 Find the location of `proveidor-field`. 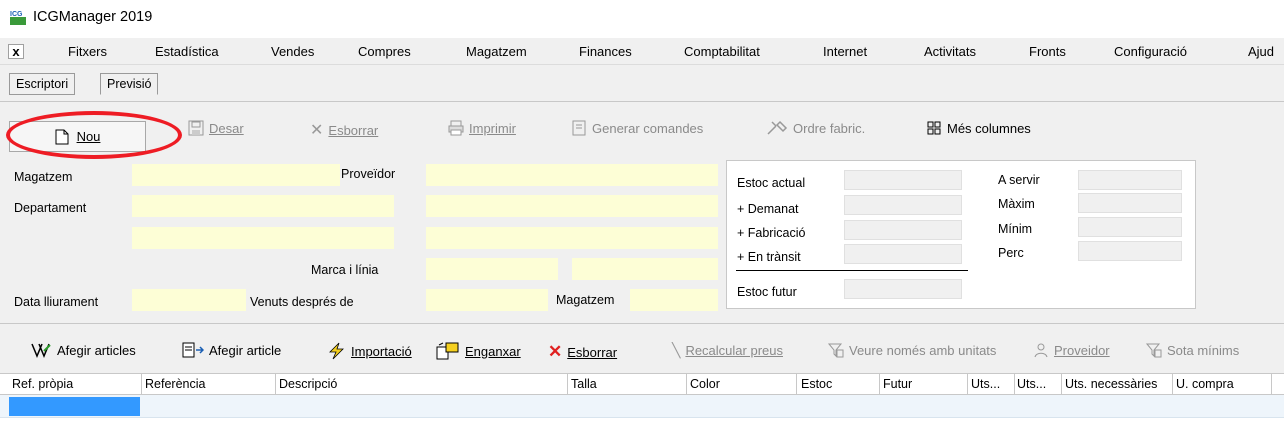

proveidor-field is located at coordinates (572, 175).